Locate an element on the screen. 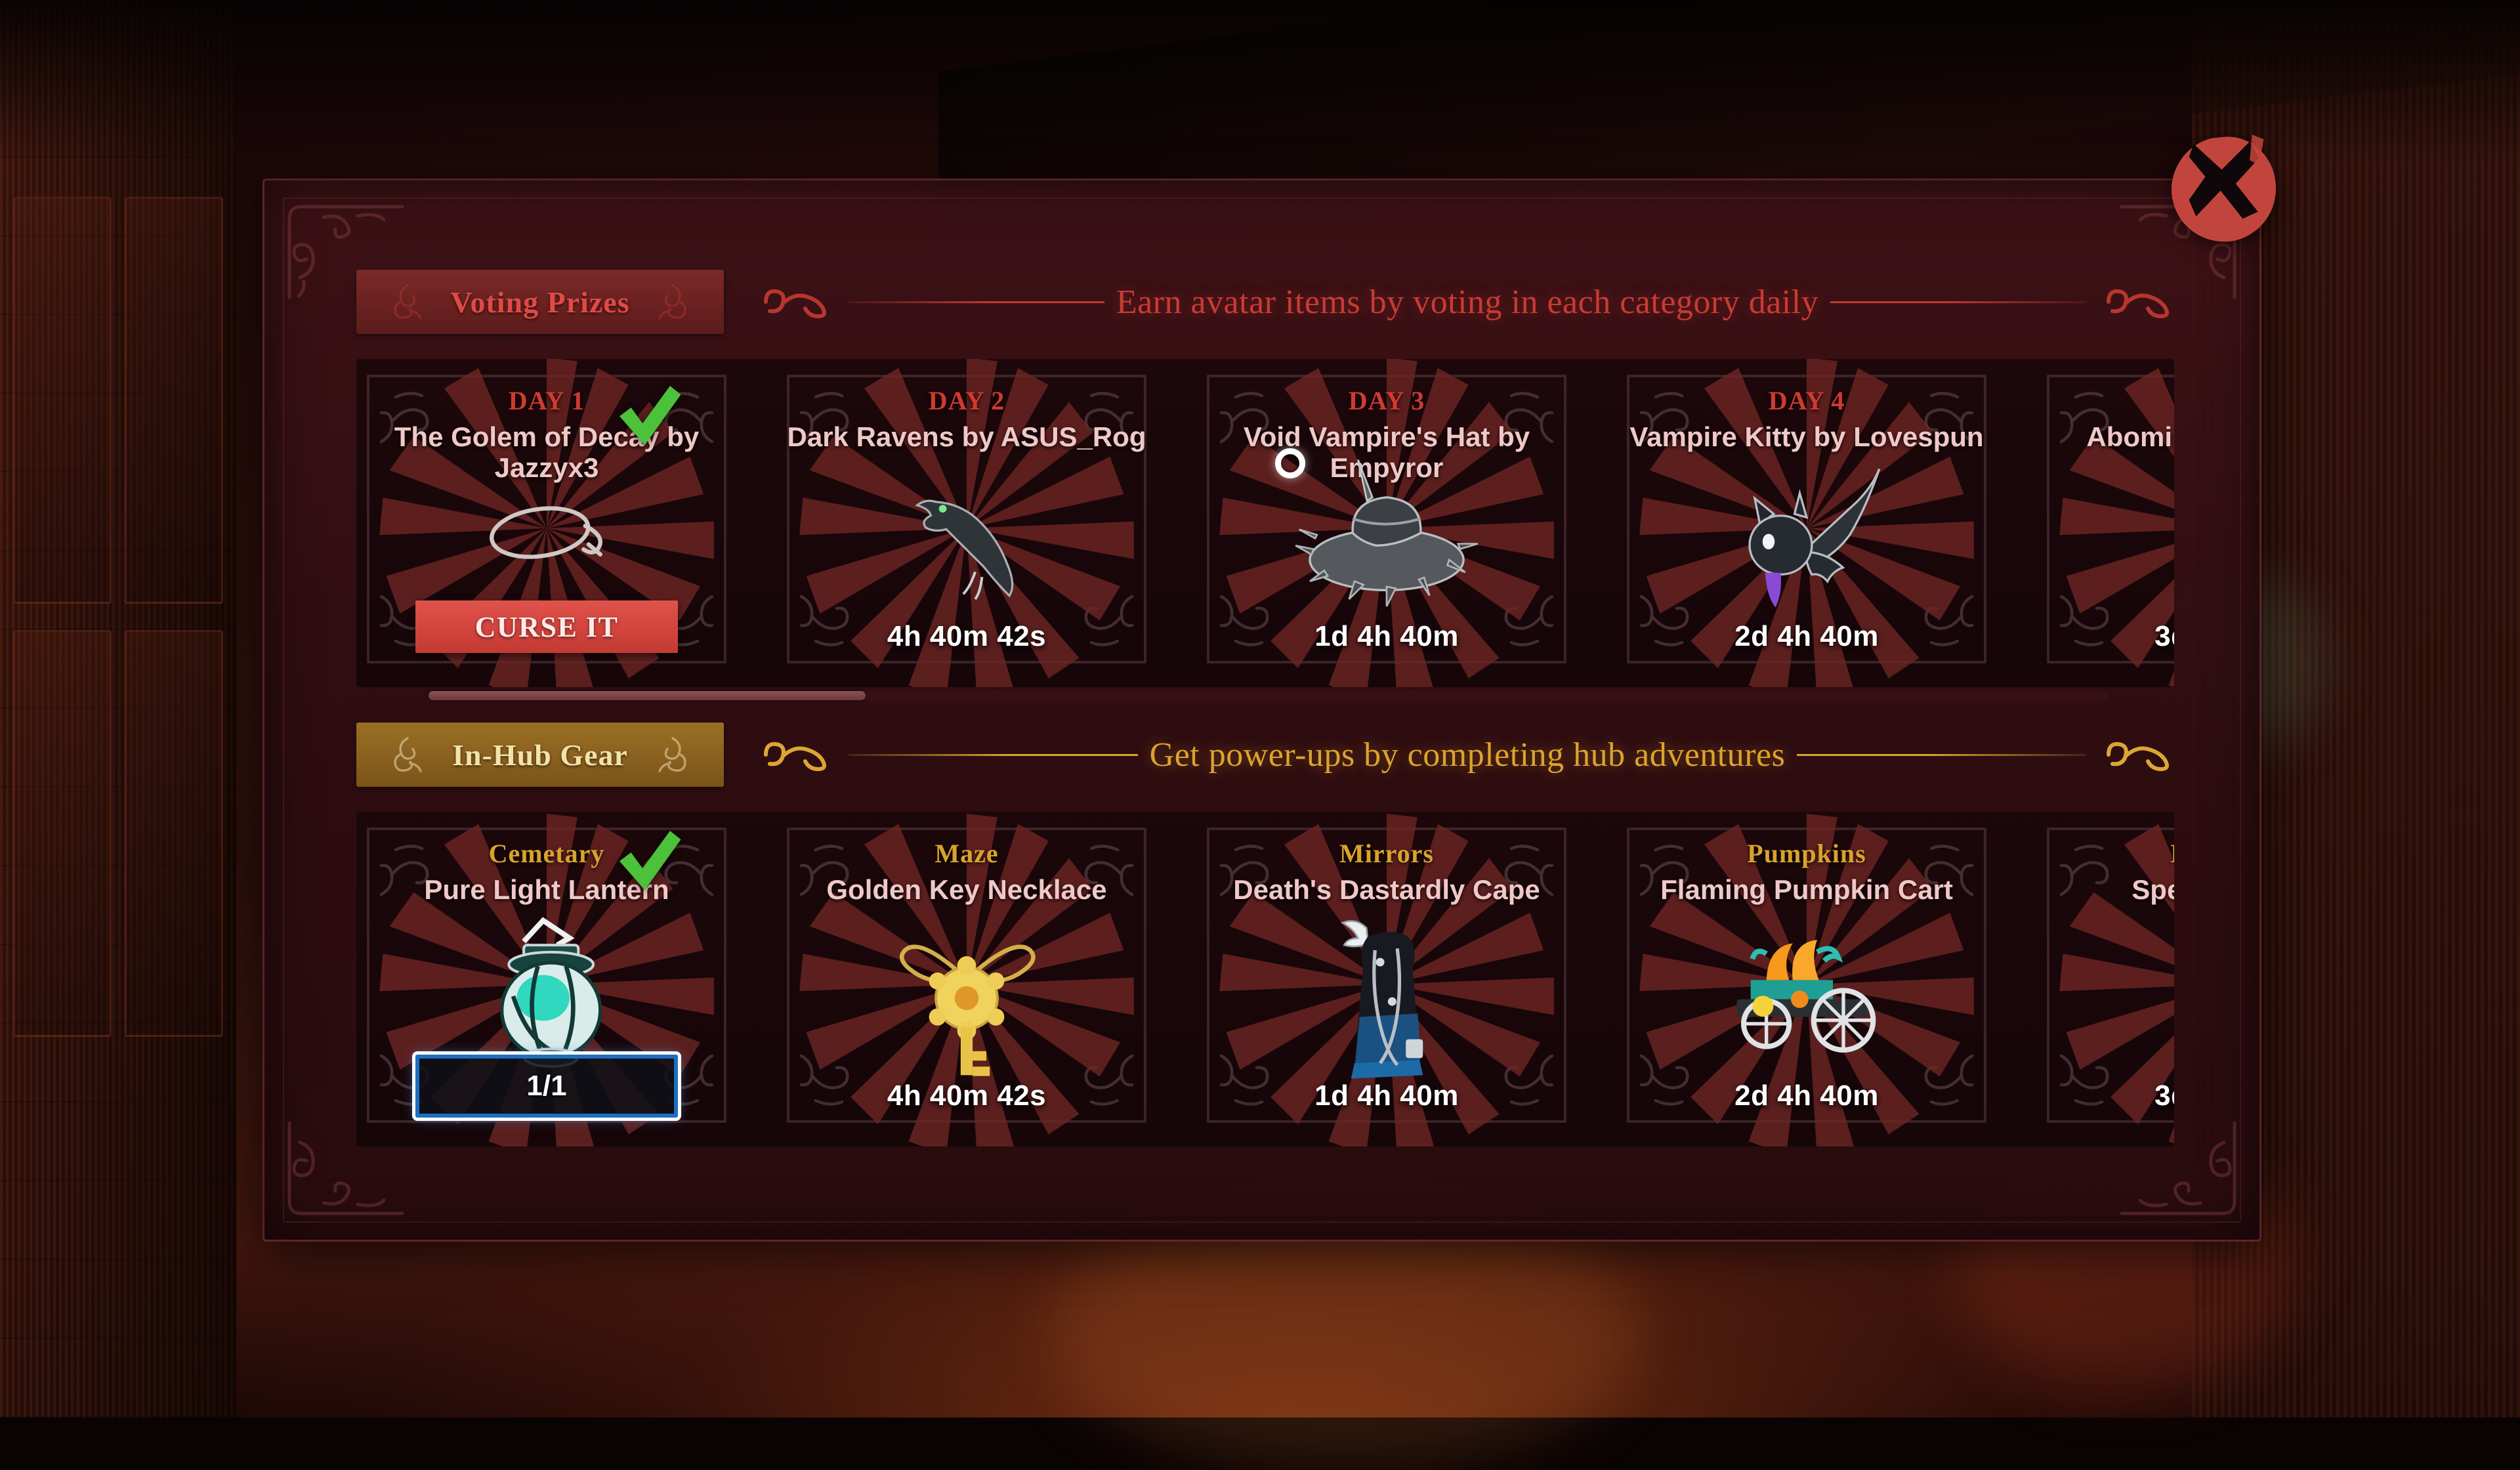 The height and width of the screenshot is (1470, 2520). gear-card: Pumpkins Flaming Pumpkin Cart is located at coordinates (1807, 979).